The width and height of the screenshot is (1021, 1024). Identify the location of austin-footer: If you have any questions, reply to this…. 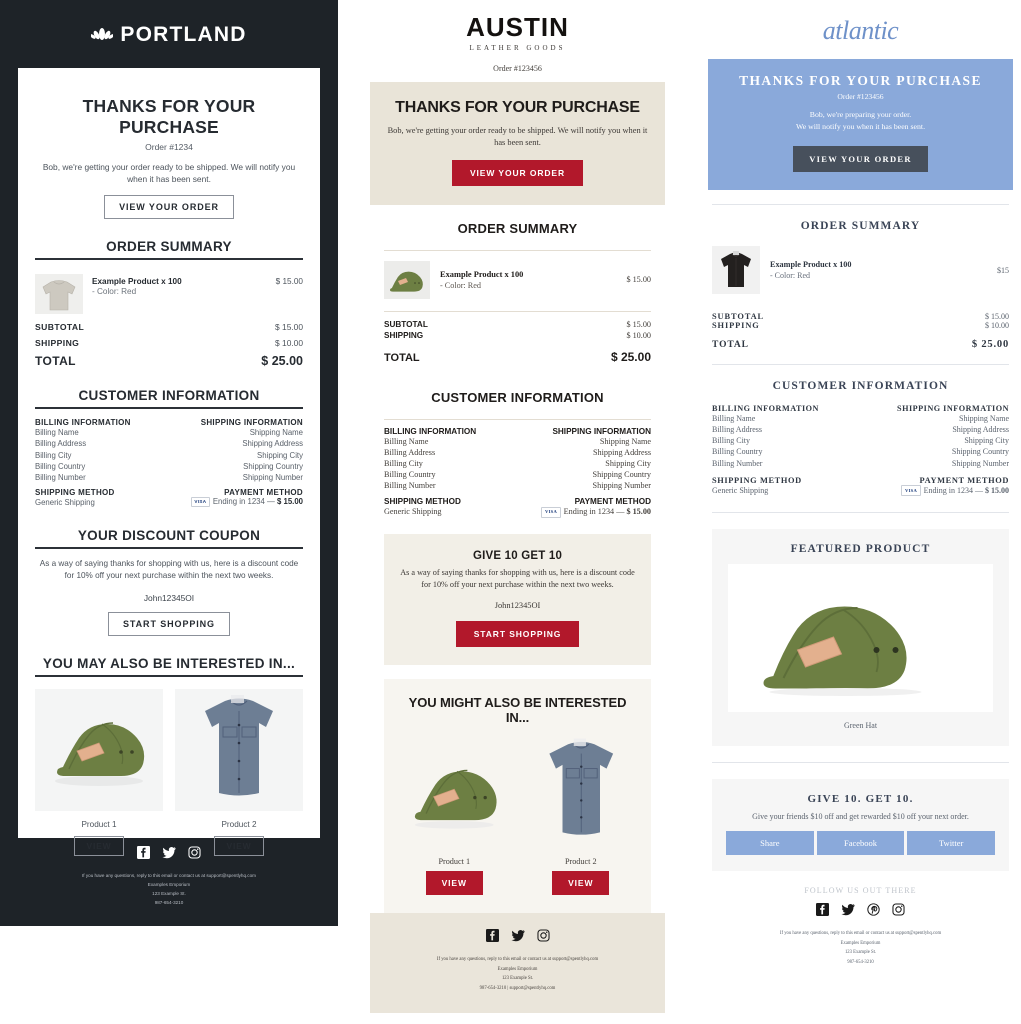
(517, 963).